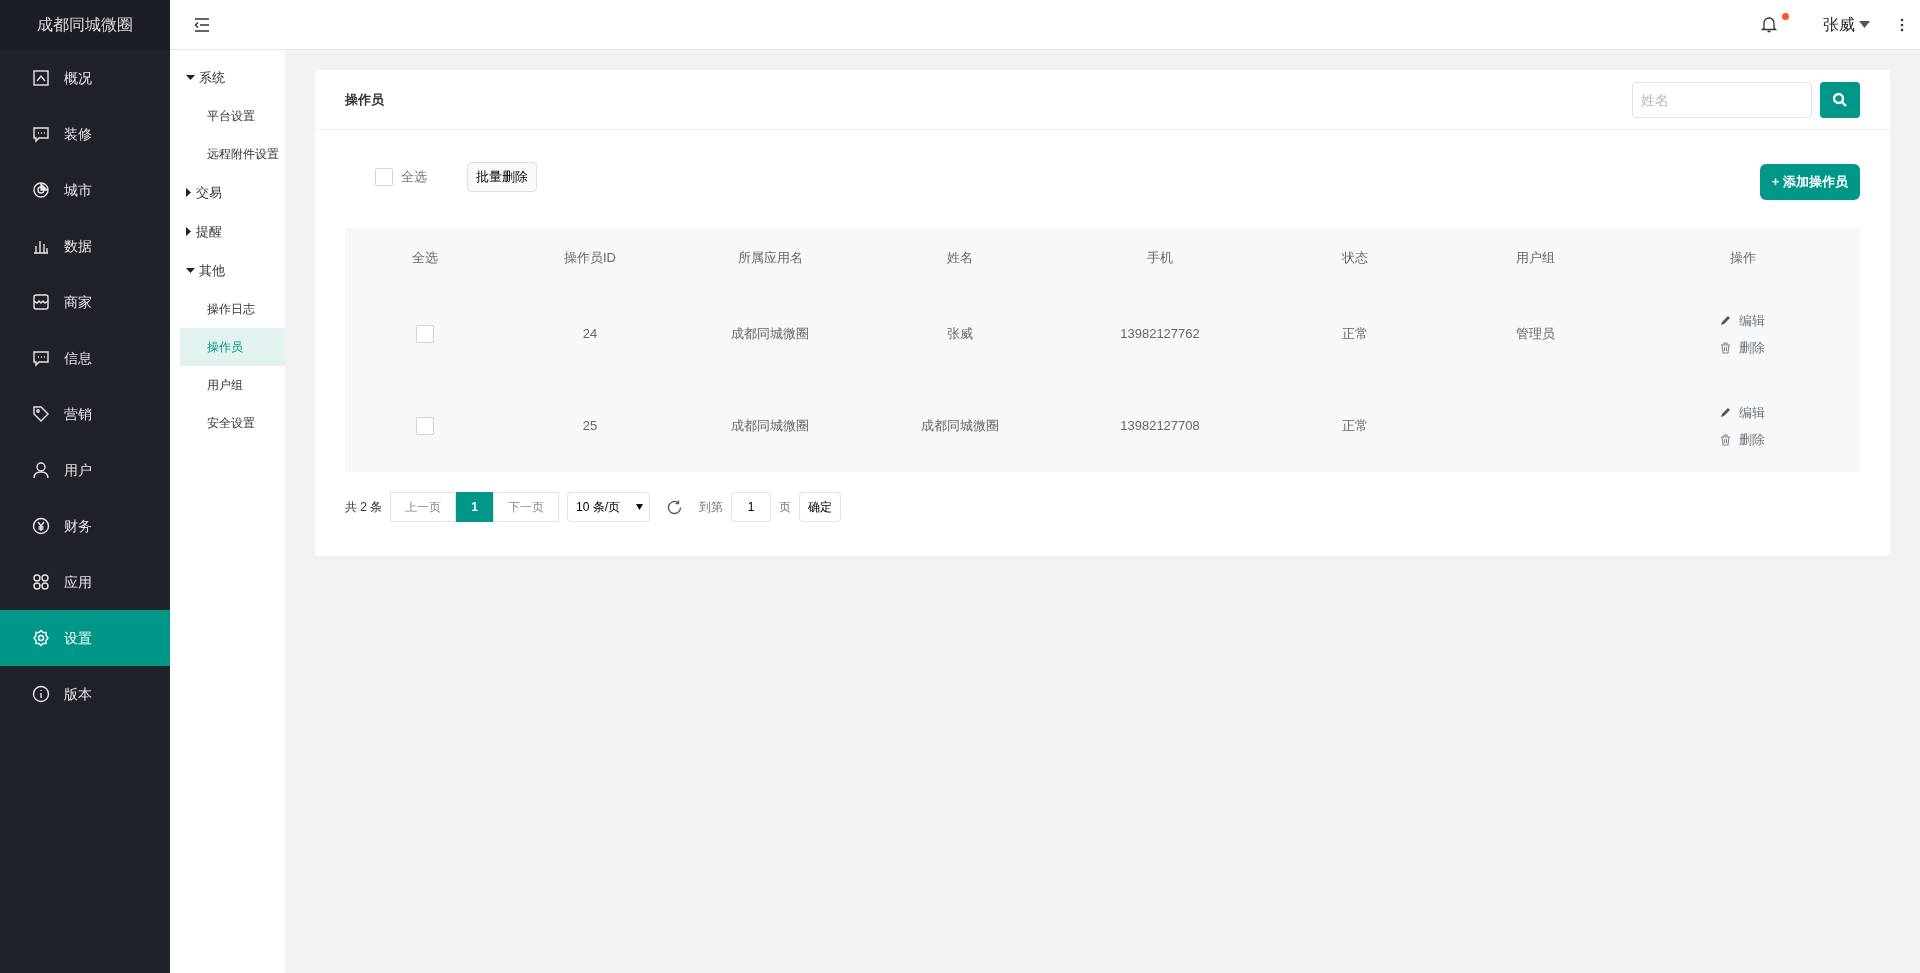 This screenshot has height=973, width=1920. What do you see at coordinates (78, 246) in the screenshot?
I see `sidebar-label: 数据` at bounding box center [78, 246].